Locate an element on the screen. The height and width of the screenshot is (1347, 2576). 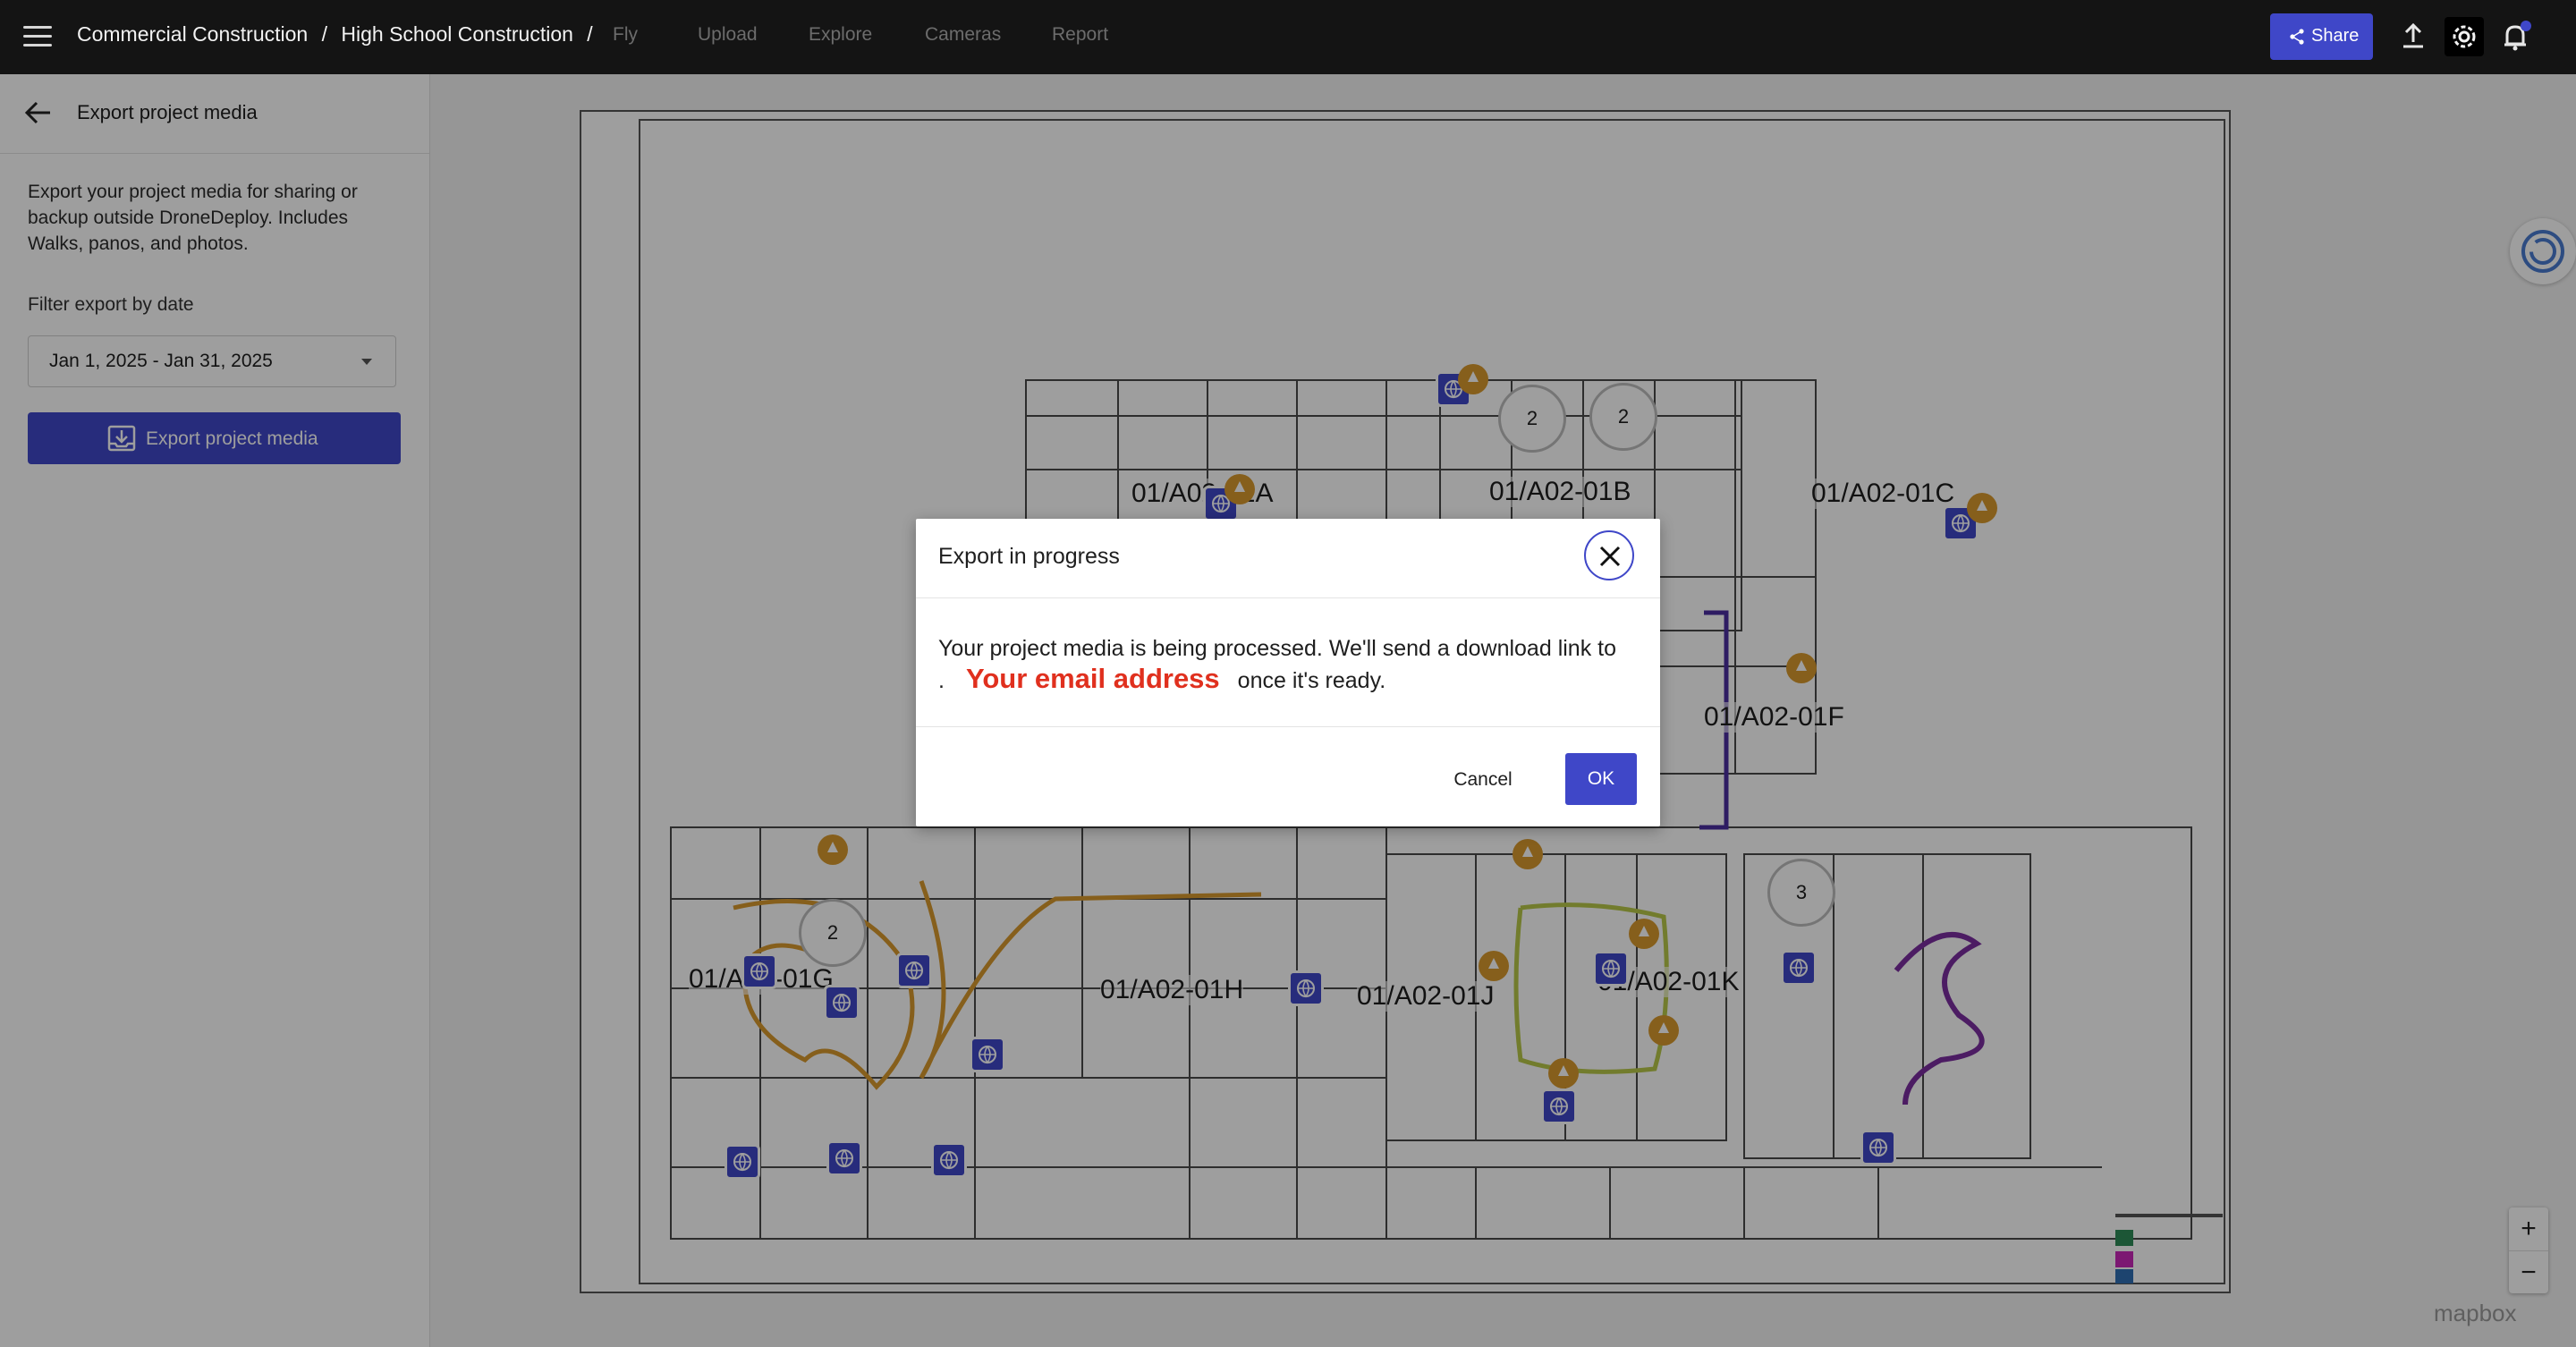
cancel-button: Cancel is located at coordinates (1483, 780).